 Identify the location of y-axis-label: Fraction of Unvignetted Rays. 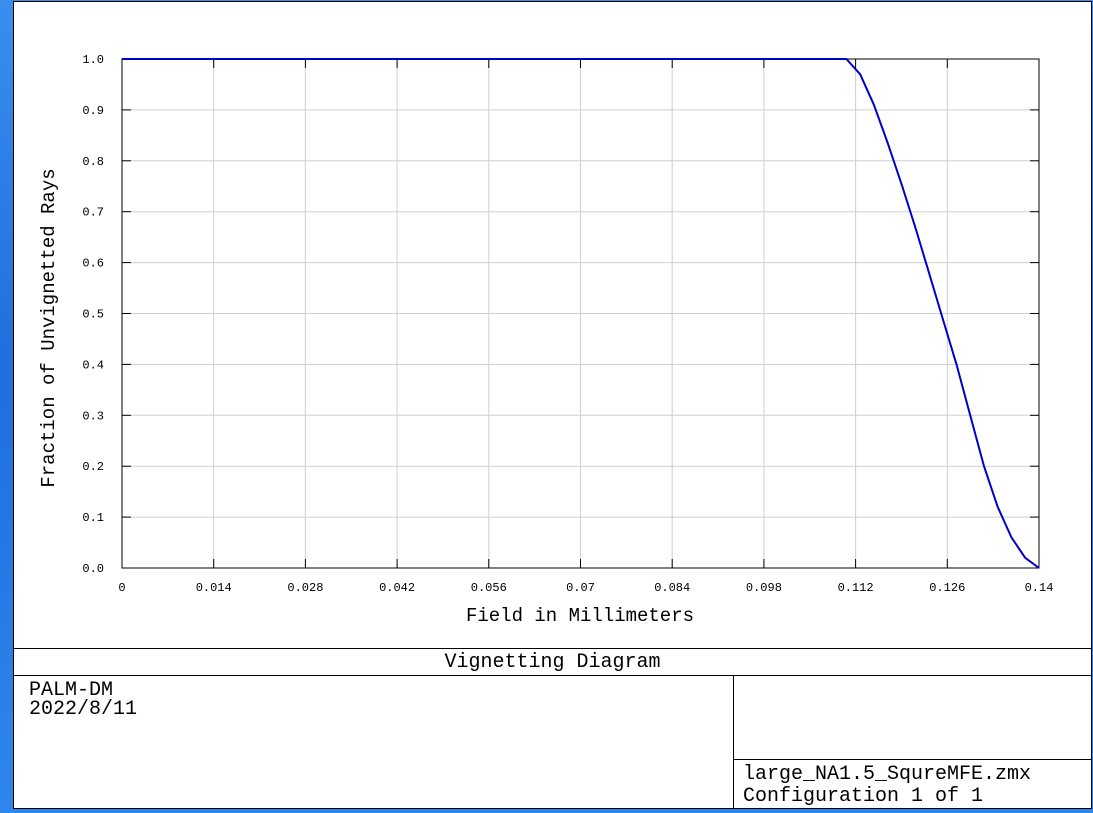
(49, 327).